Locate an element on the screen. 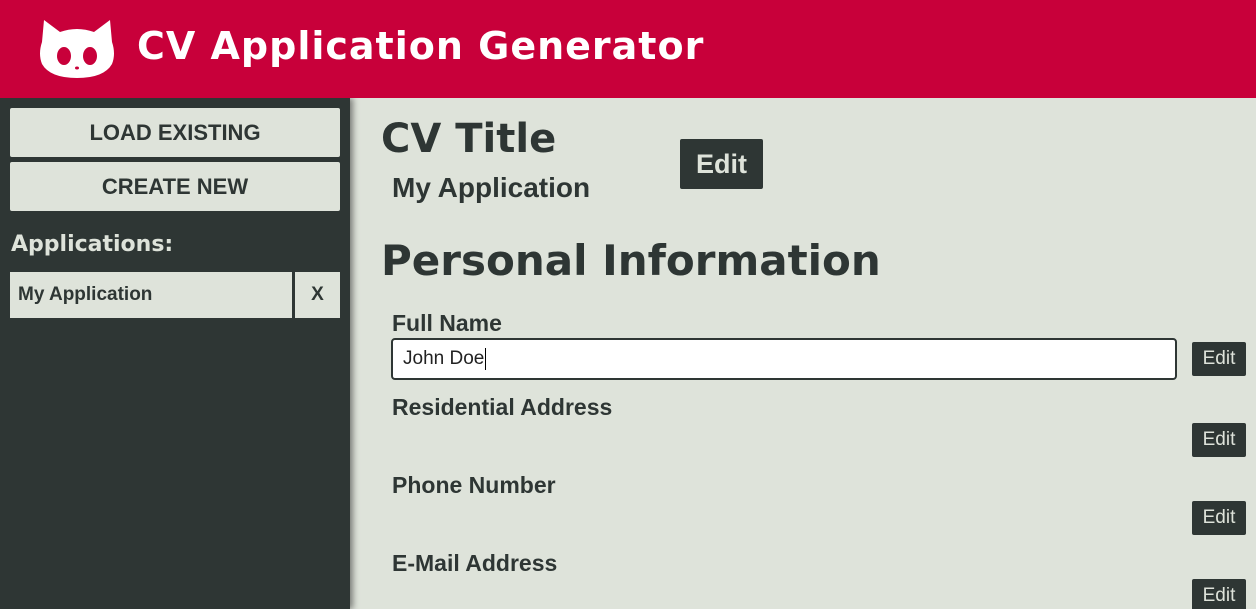  cv-title-edit-button: Edit is located at coordinates (721, 164).